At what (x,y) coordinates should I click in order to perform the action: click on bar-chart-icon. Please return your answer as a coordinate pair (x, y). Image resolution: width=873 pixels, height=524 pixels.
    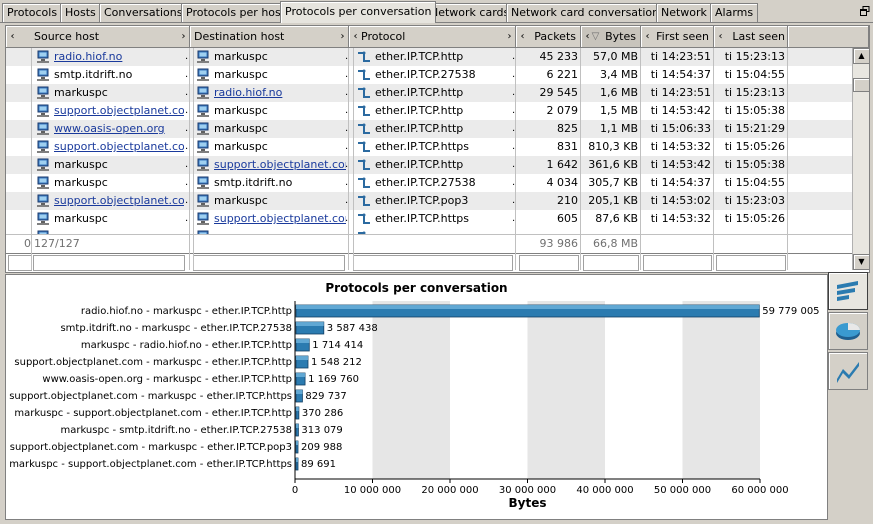
    Looking at the image, I should click on (847, 291).